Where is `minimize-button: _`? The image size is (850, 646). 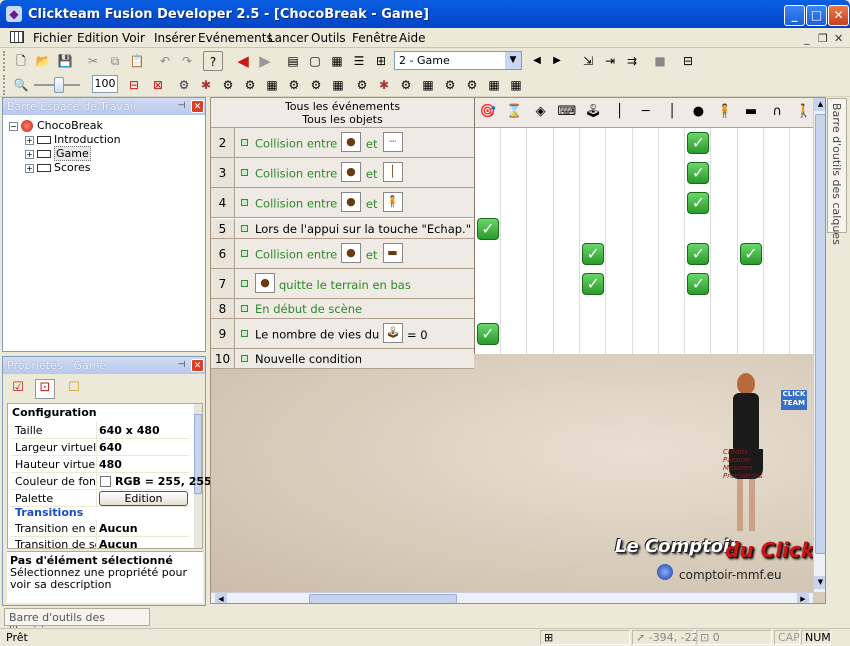
minimize-button: _ is located at coordinates (794, 15).